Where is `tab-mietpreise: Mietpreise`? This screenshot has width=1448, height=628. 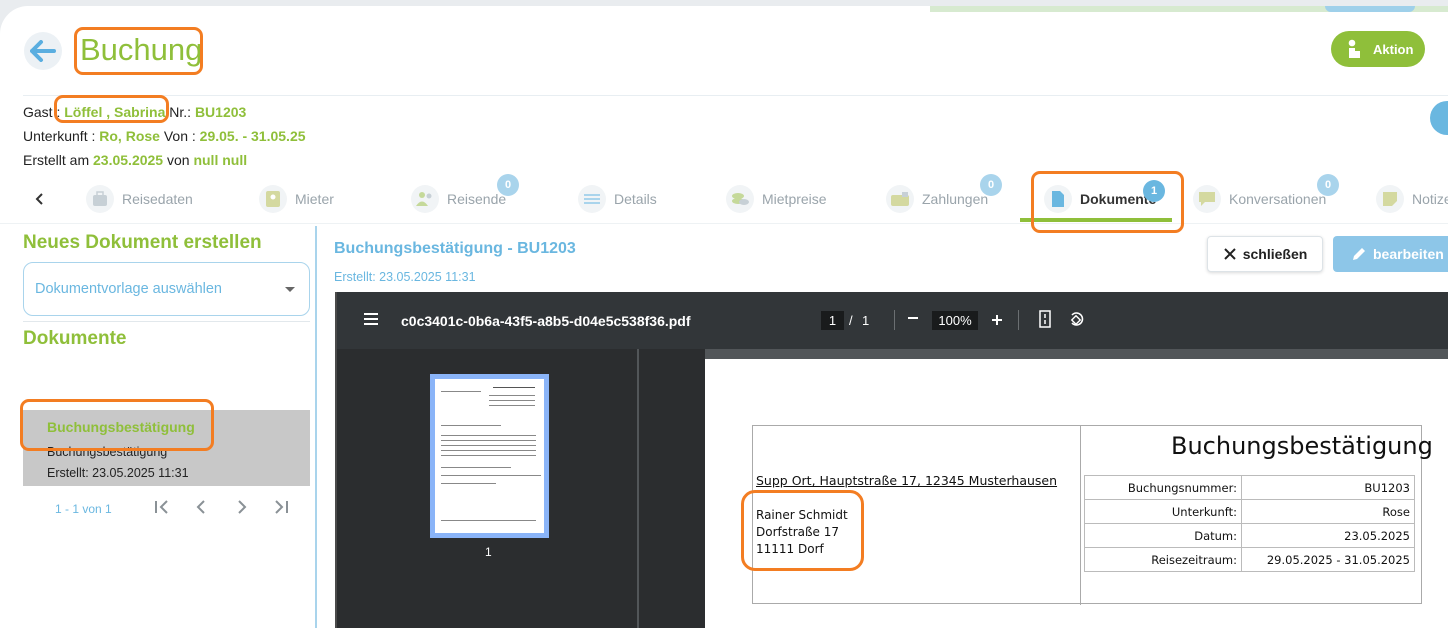 tab-mietpreise: Mietpreise is located at coordinates (776, 199).